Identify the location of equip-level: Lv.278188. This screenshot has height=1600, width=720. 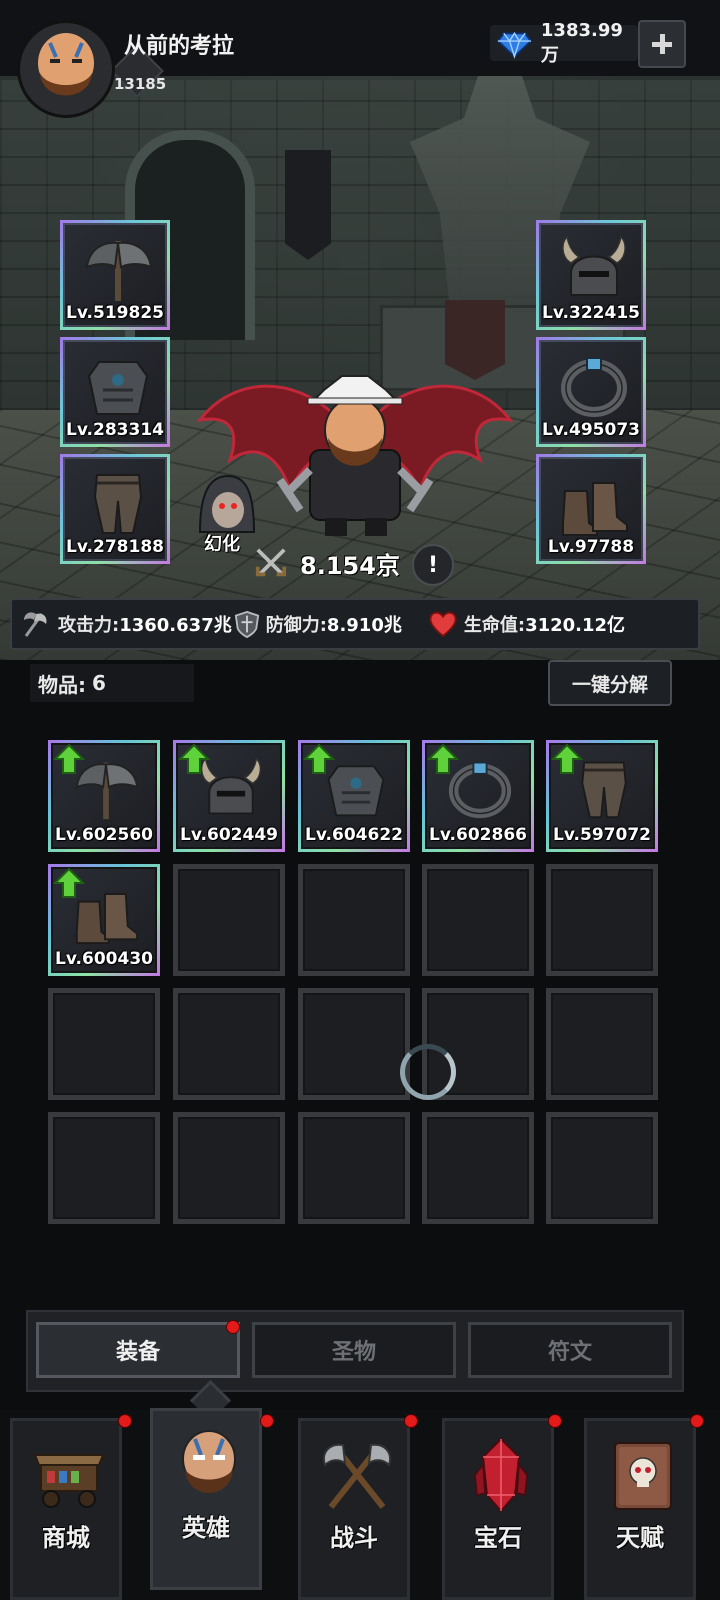
(115, 547).